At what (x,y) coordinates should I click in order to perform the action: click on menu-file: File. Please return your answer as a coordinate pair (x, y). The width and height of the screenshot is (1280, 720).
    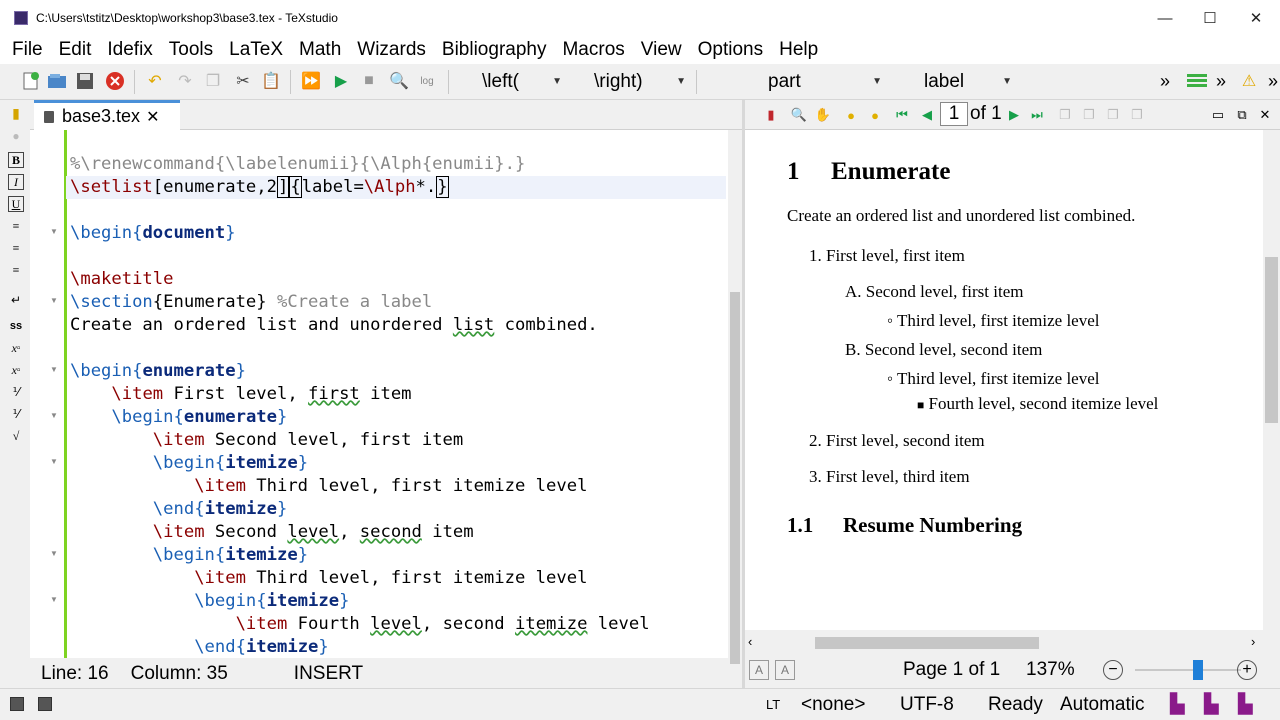
    Looking at the image, I should click on (27, 50).